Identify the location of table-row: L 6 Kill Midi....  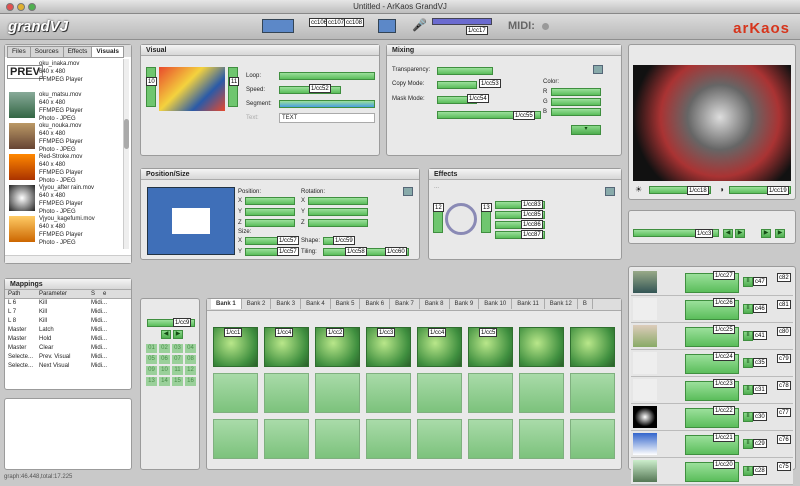
(68, 303).